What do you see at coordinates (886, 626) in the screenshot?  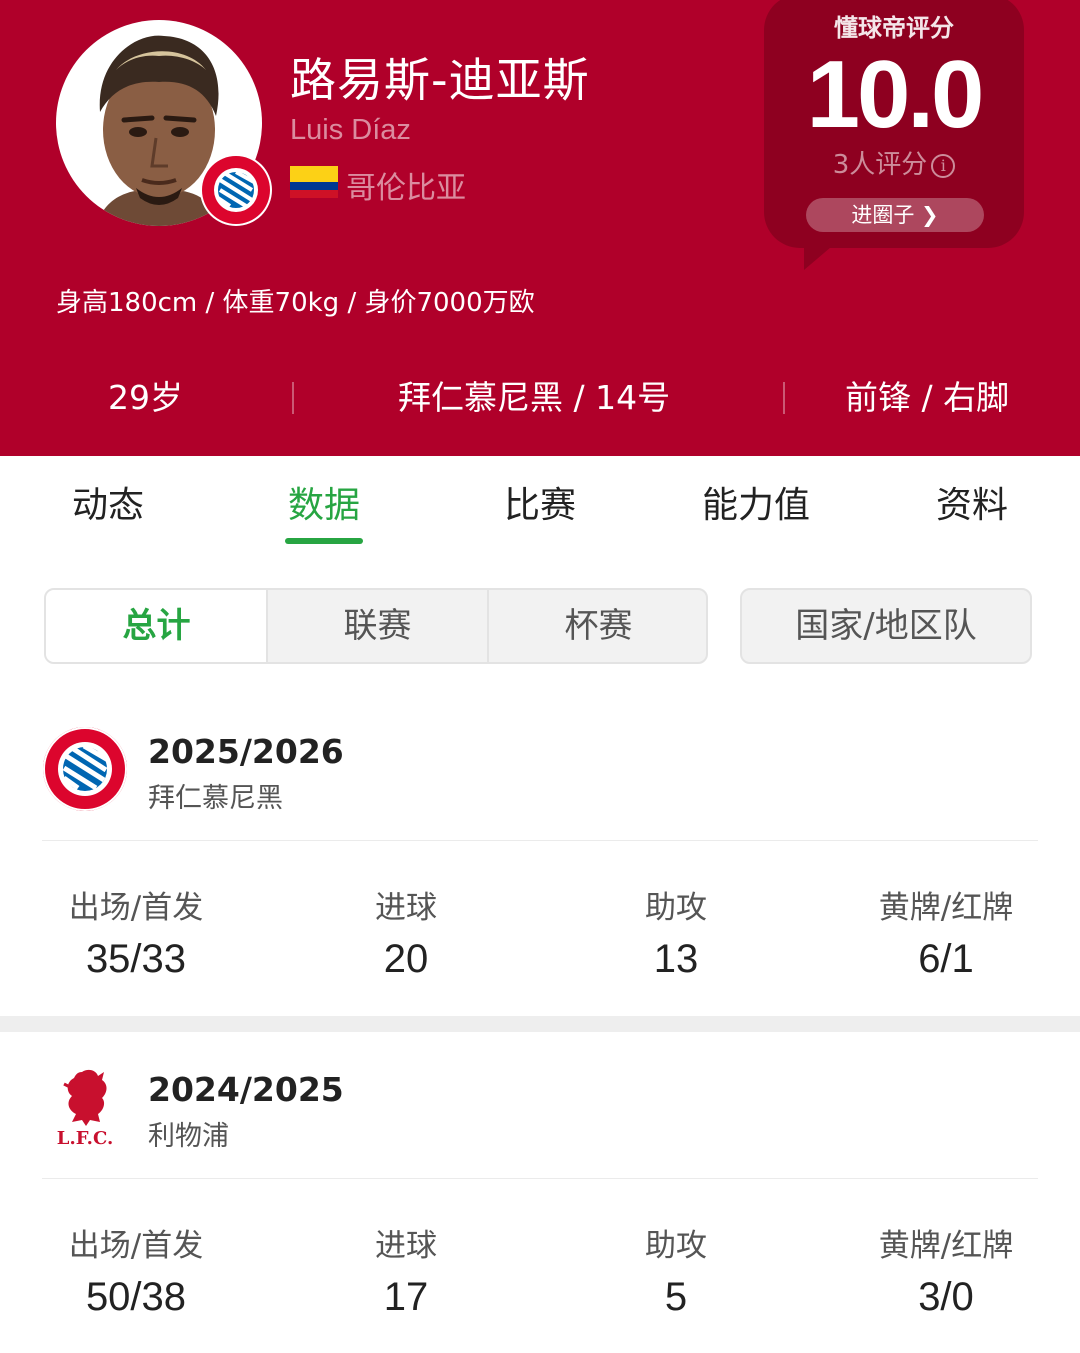 I see `filter-national-team: 国家/地区队` at bounding box center [886, 626].